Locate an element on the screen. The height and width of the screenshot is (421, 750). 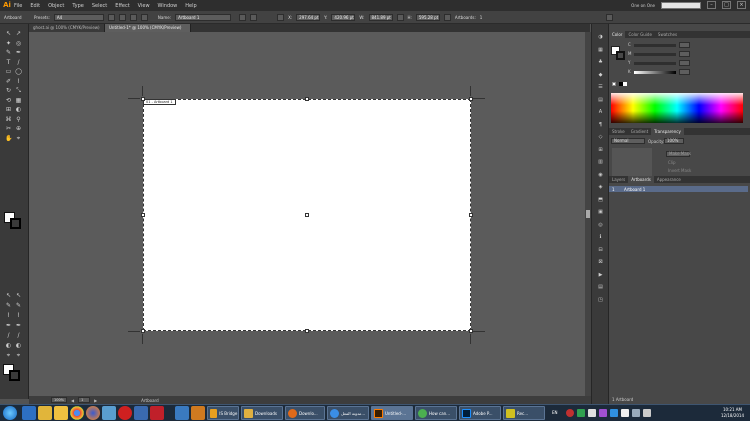
panel-icon: ◇ is located at coordinates (600, 137).